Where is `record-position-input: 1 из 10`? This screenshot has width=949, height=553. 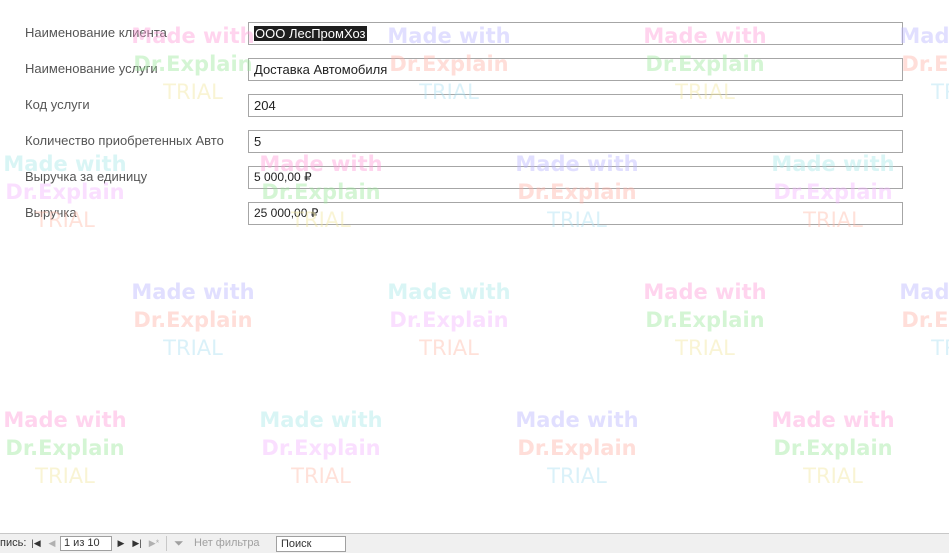 record-position-input: 1 из 10 is located at coordinates (86, 543).